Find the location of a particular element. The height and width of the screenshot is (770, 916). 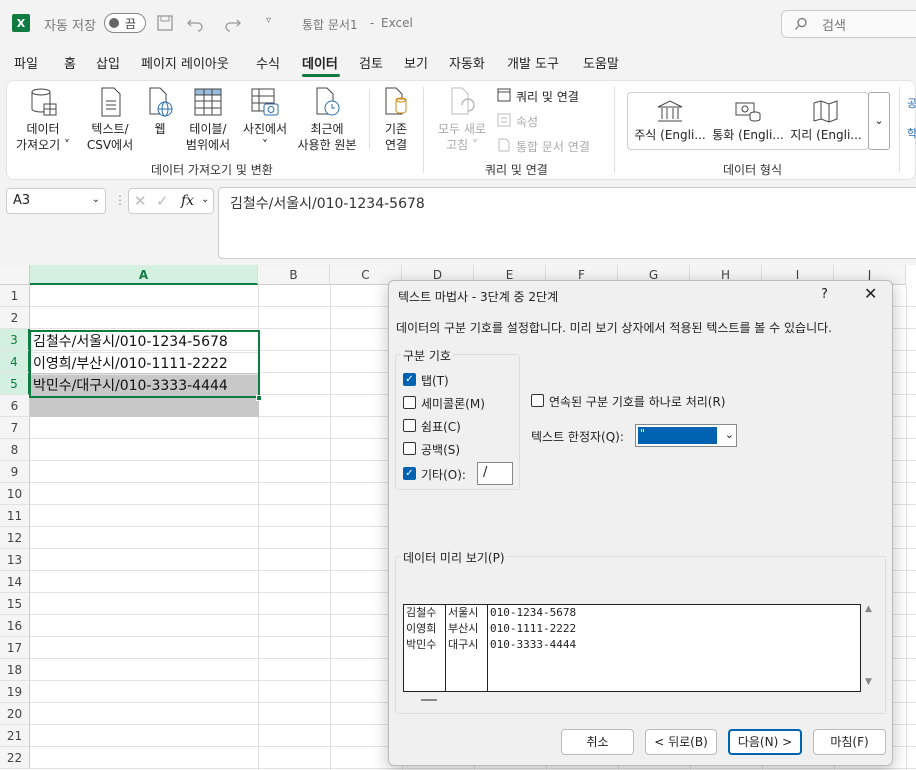

web-icon is located at coordinates (161, 102).